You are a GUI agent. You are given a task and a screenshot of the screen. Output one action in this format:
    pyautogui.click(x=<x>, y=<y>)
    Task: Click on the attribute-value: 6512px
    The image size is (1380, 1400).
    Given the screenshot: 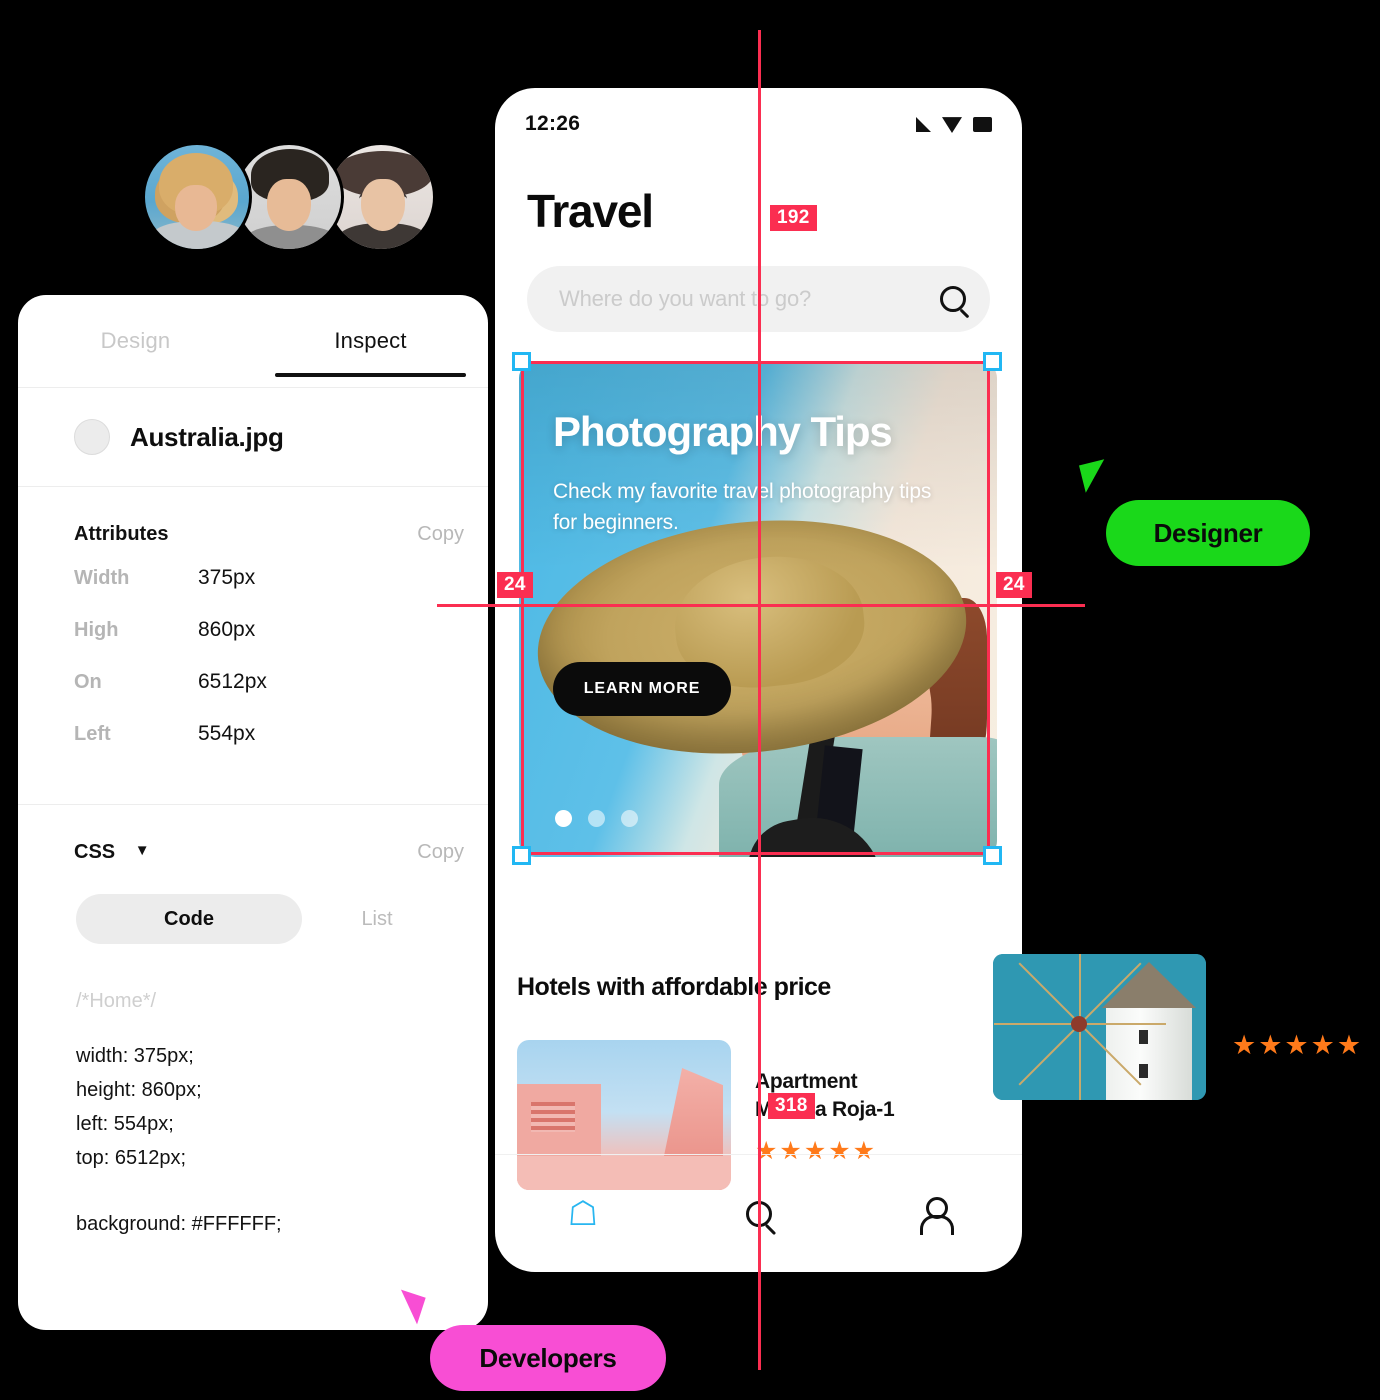 What is the action you would take?
    pyautogui.click(x=232, y=681)
    